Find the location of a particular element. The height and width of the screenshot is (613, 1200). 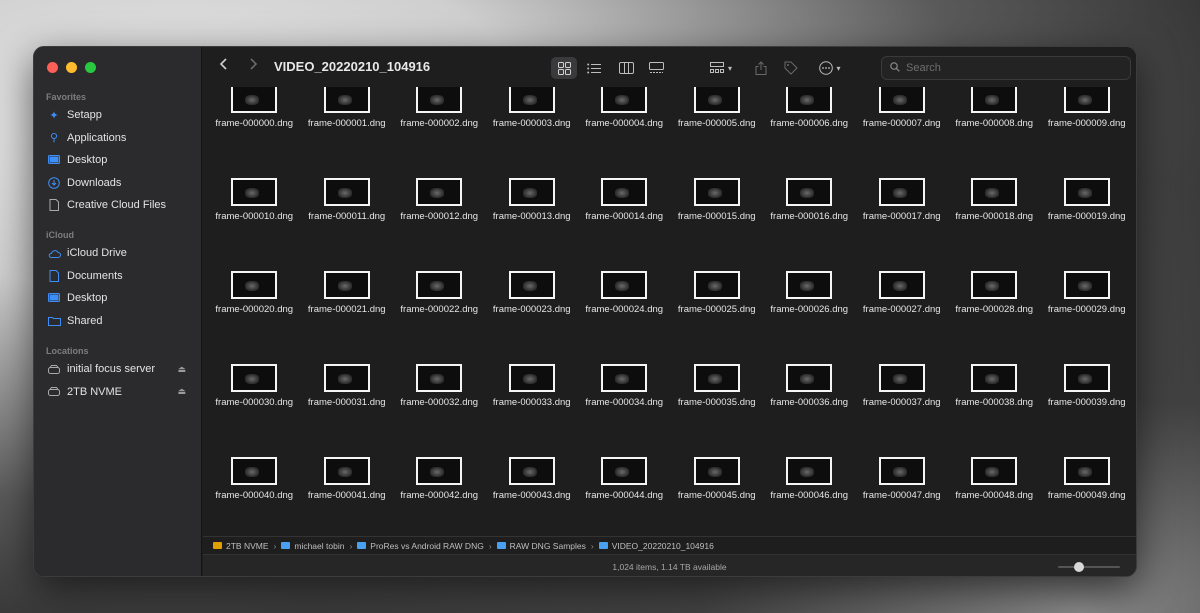

search-input is located at coordinates (1006, 68).